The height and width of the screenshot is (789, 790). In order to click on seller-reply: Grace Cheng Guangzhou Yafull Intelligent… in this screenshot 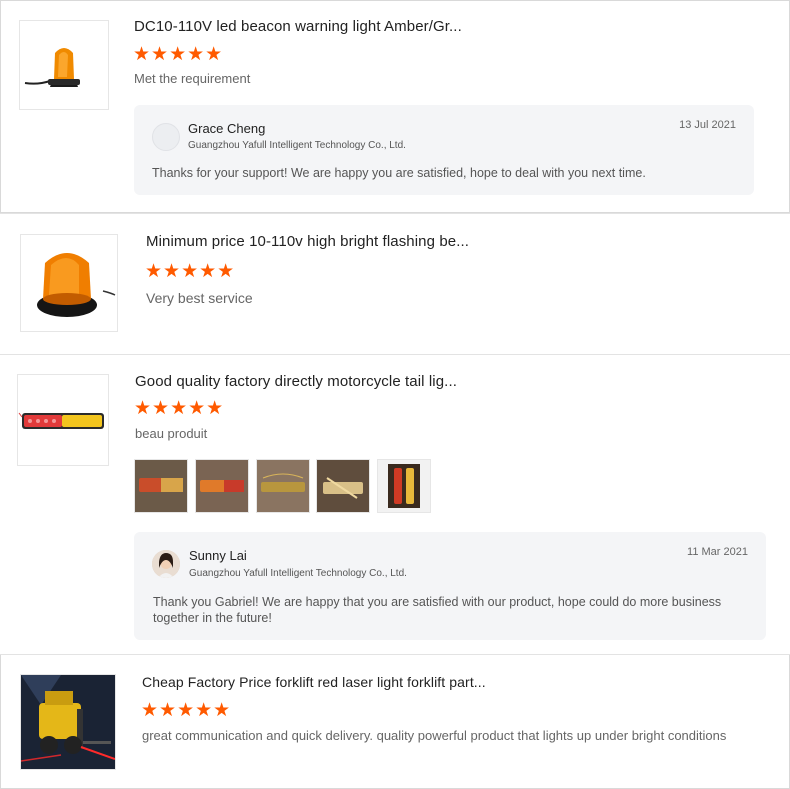, I will do `click(444, 150)`.